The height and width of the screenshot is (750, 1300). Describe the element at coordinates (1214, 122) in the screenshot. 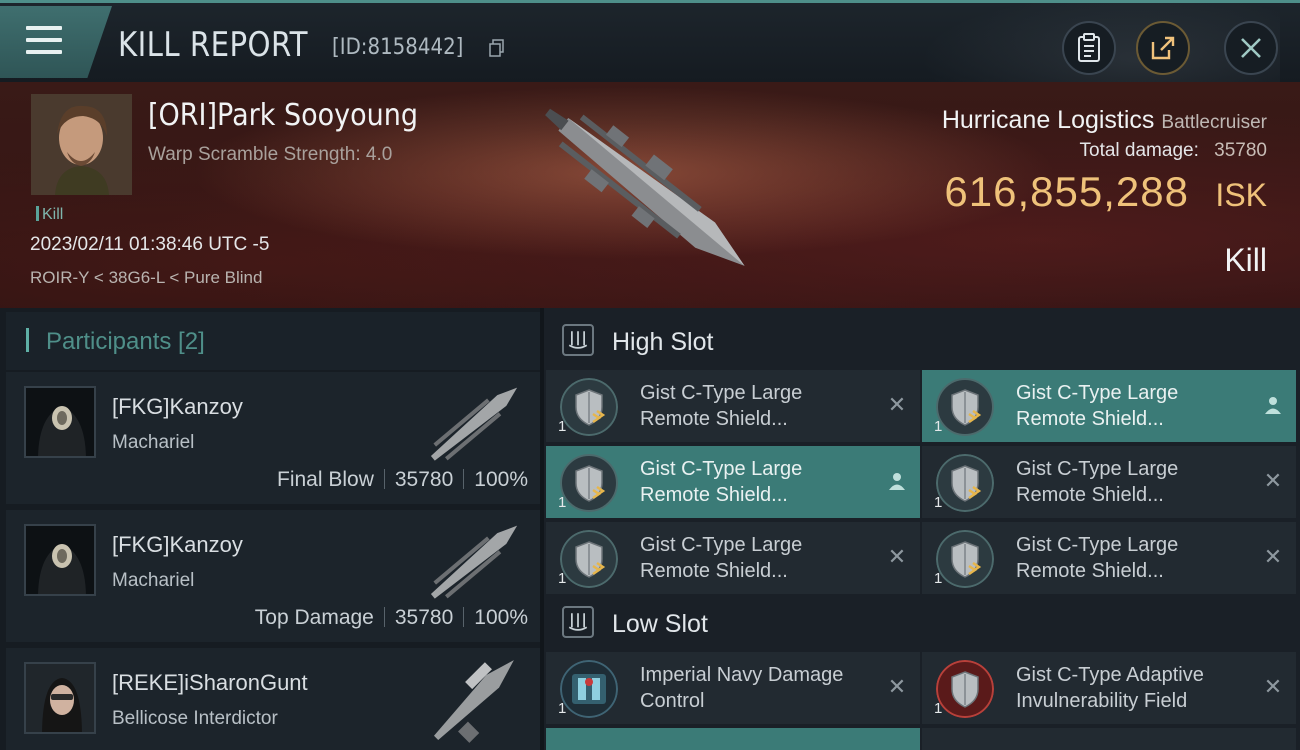

I see `victim-ship-class: Battlecruiser` at that location.